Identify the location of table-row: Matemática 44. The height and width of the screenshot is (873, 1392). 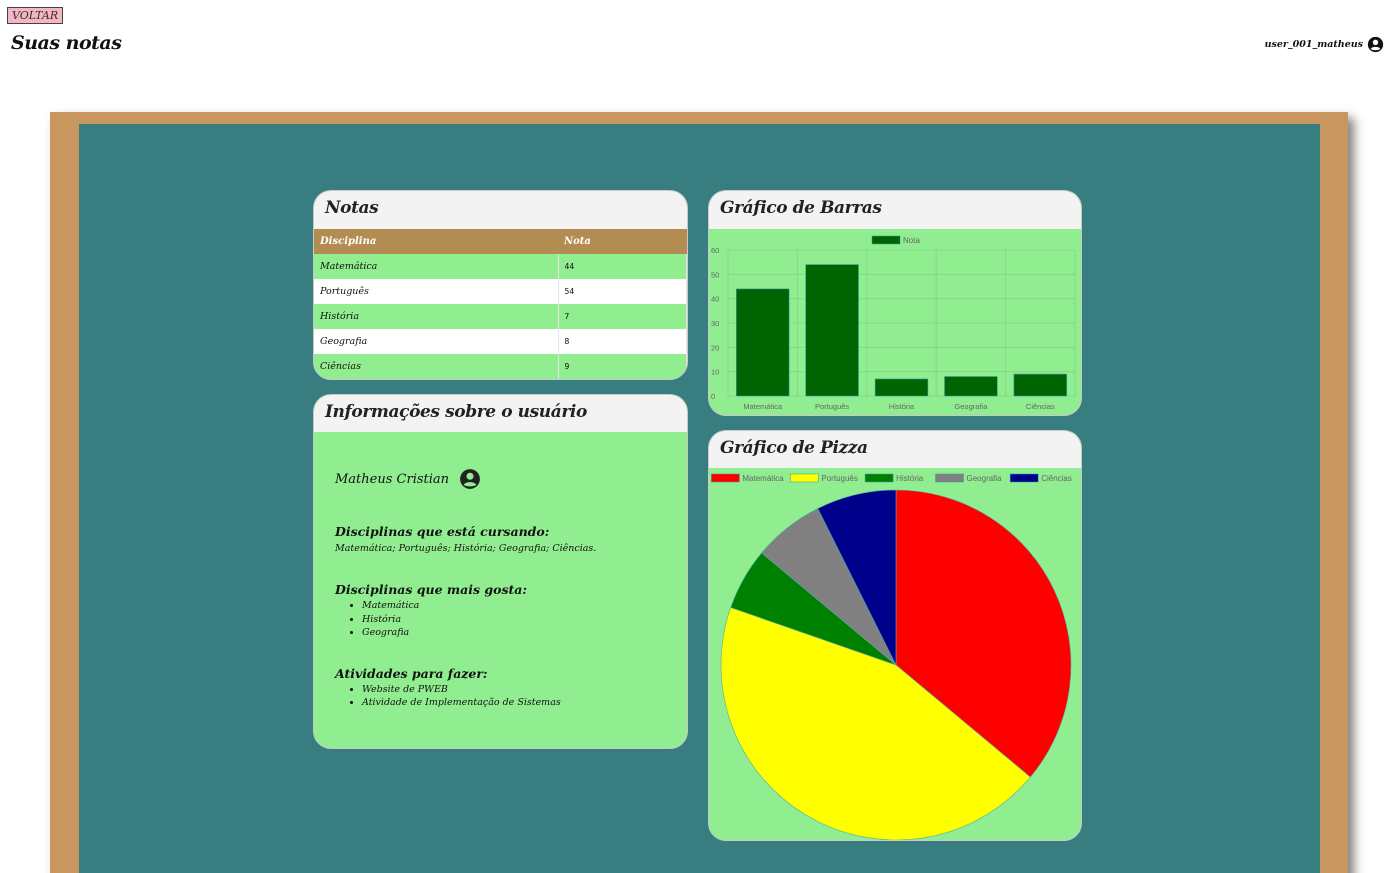
(500, 266).